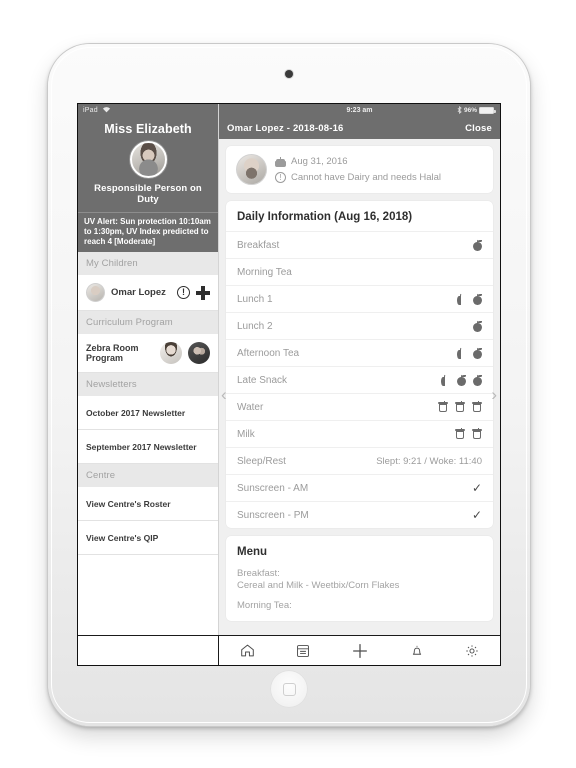 The image size is (576, 768). I want to click on battery-icon, so click(487, 110).